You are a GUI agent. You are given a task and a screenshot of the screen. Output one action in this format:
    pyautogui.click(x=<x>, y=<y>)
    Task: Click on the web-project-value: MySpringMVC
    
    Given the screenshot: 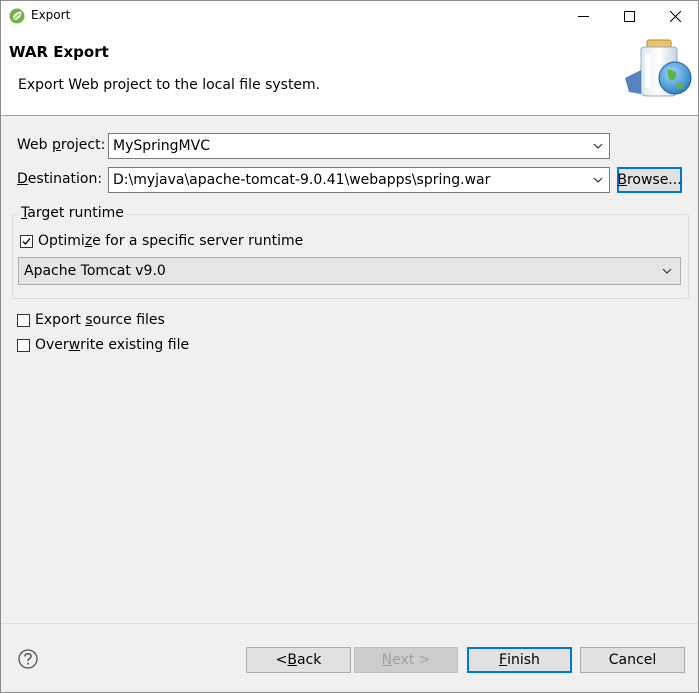 What is the action you would take?
    pyautogui.click(x=161, y=146)
    